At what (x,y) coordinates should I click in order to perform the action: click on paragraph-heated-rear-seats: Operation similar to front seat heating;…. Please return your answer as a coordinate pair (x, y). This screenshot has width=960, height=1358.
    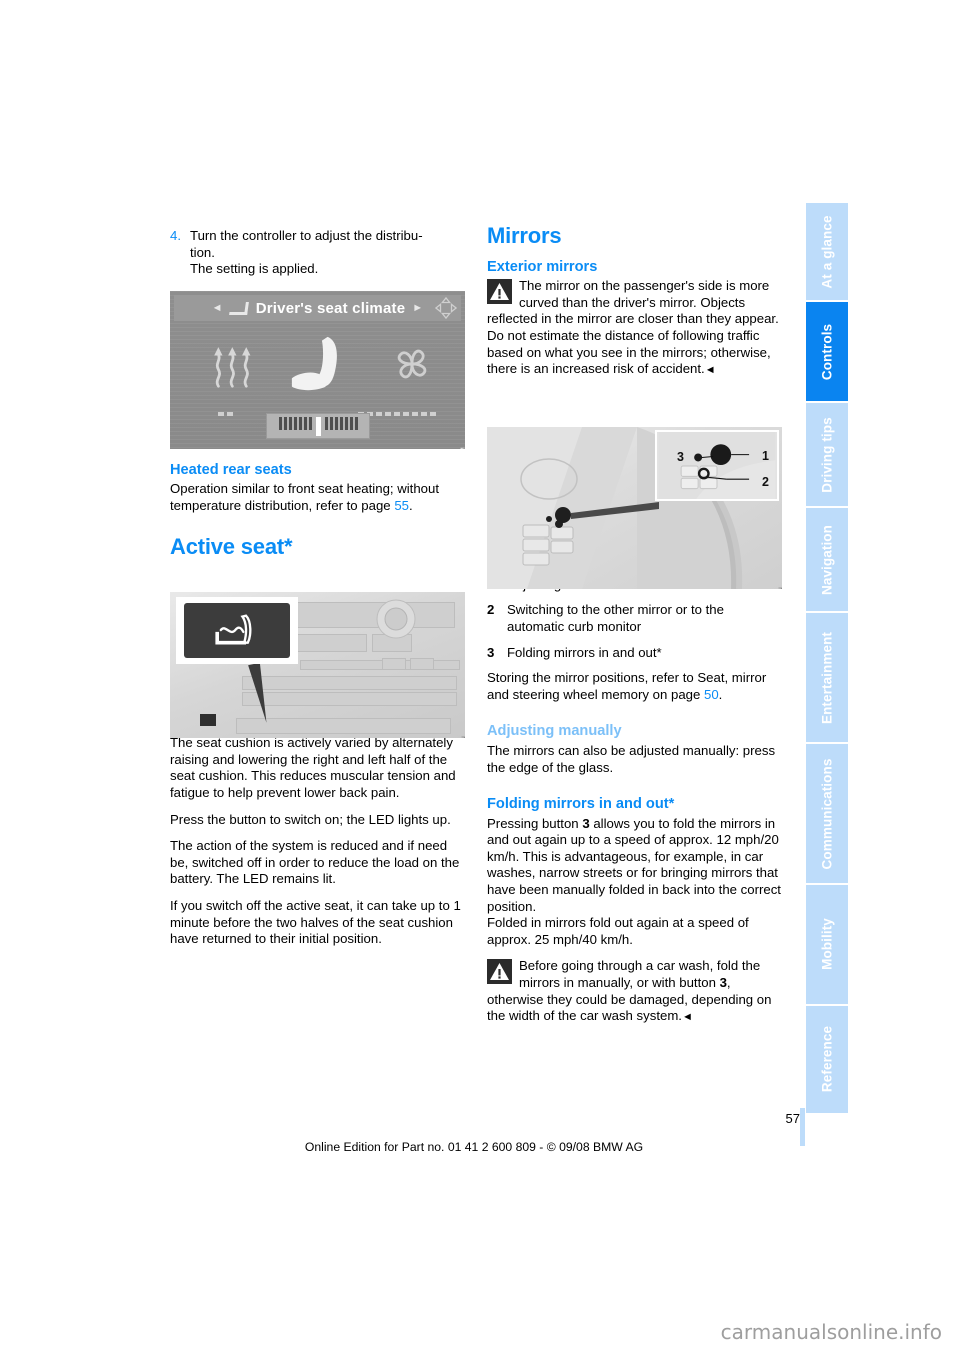
    Looking at the image, I should click on (318, 497).